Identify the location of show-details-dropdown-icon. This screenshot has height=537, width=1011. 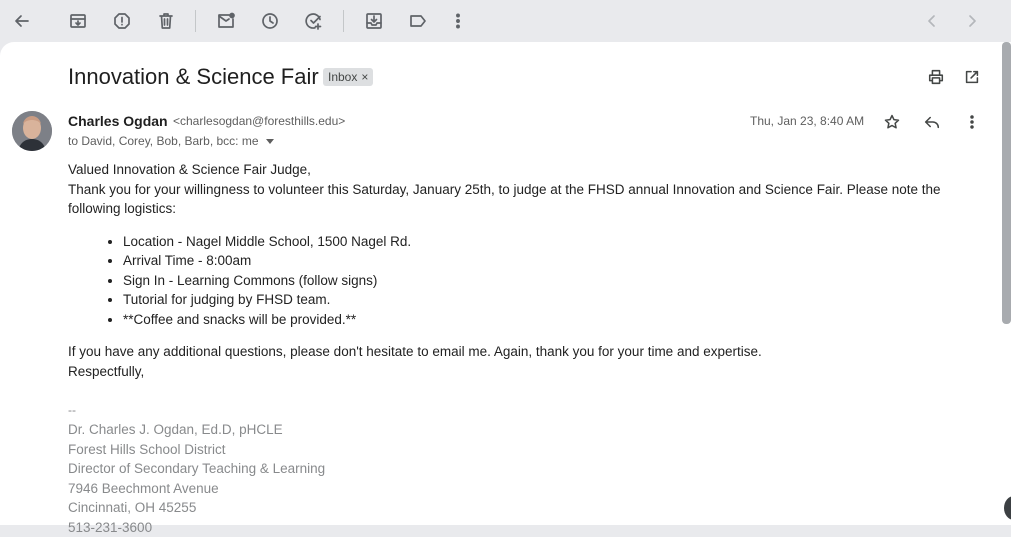
(270, 141).